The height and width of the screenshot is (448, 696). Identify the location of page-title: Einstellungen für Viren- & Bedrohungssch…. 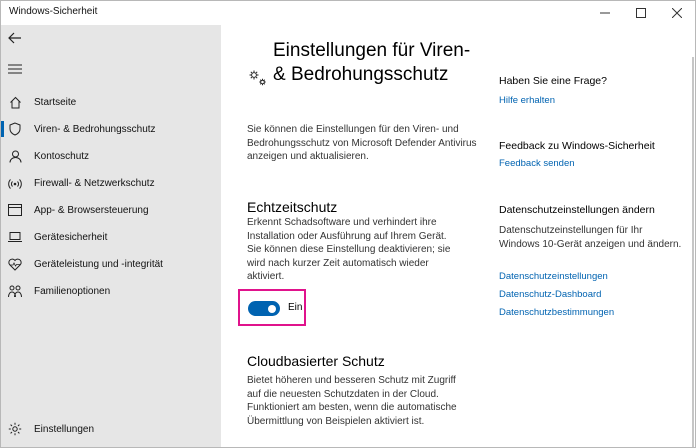
(372, 62).